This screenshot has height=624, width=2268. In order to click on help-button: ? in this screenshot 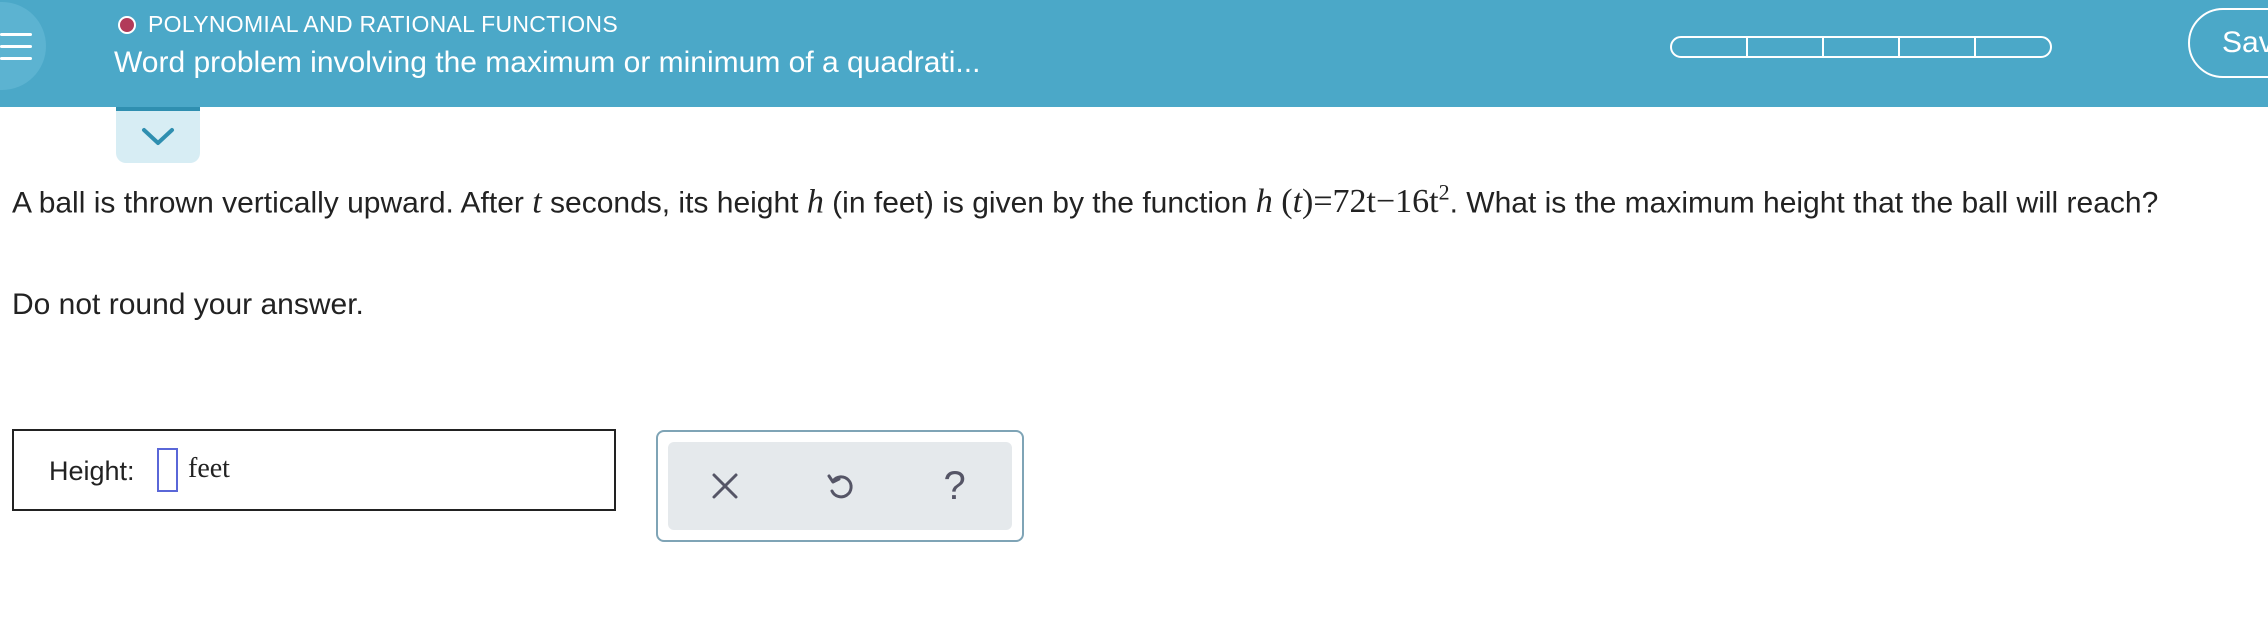, I will do `click(955, 486)`.